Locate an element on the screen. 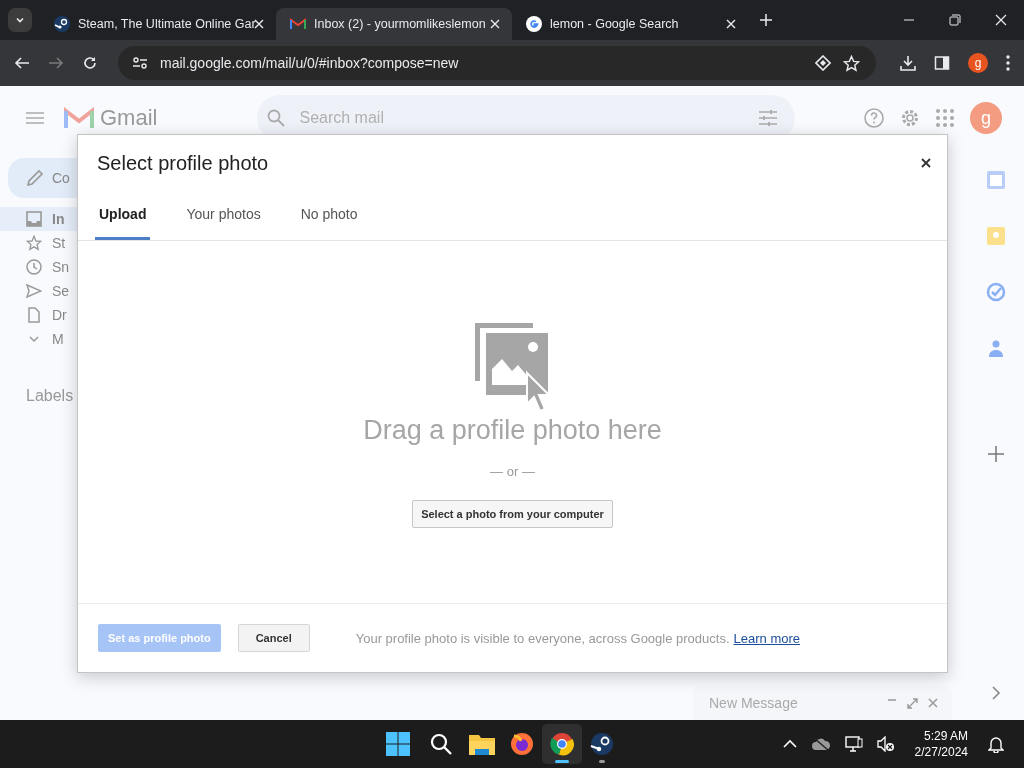 Image resolution: width=1024 pixels, height=768 pixels. url-text: mail.google.com/mail/u/0/#inbox?compose=new is located at coordinates (309, 63).